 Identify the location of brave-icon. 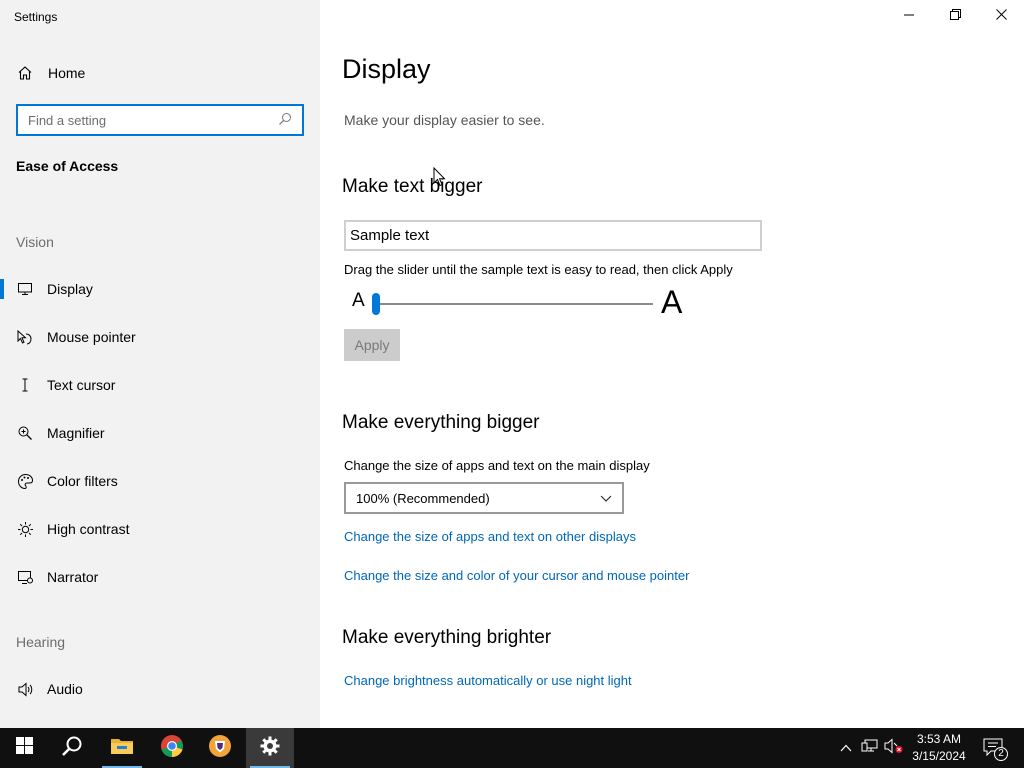
(220, 748).